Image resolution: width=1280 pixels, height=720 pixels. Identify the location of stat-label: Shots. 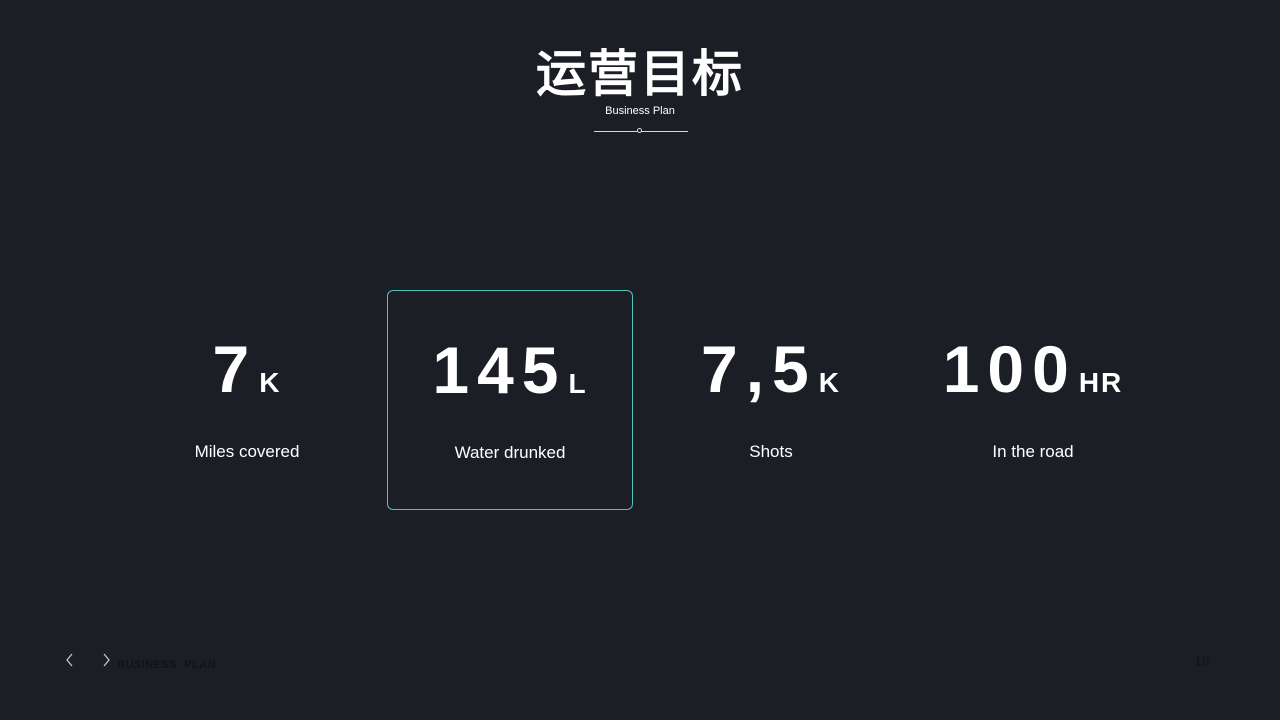
(771, 451).